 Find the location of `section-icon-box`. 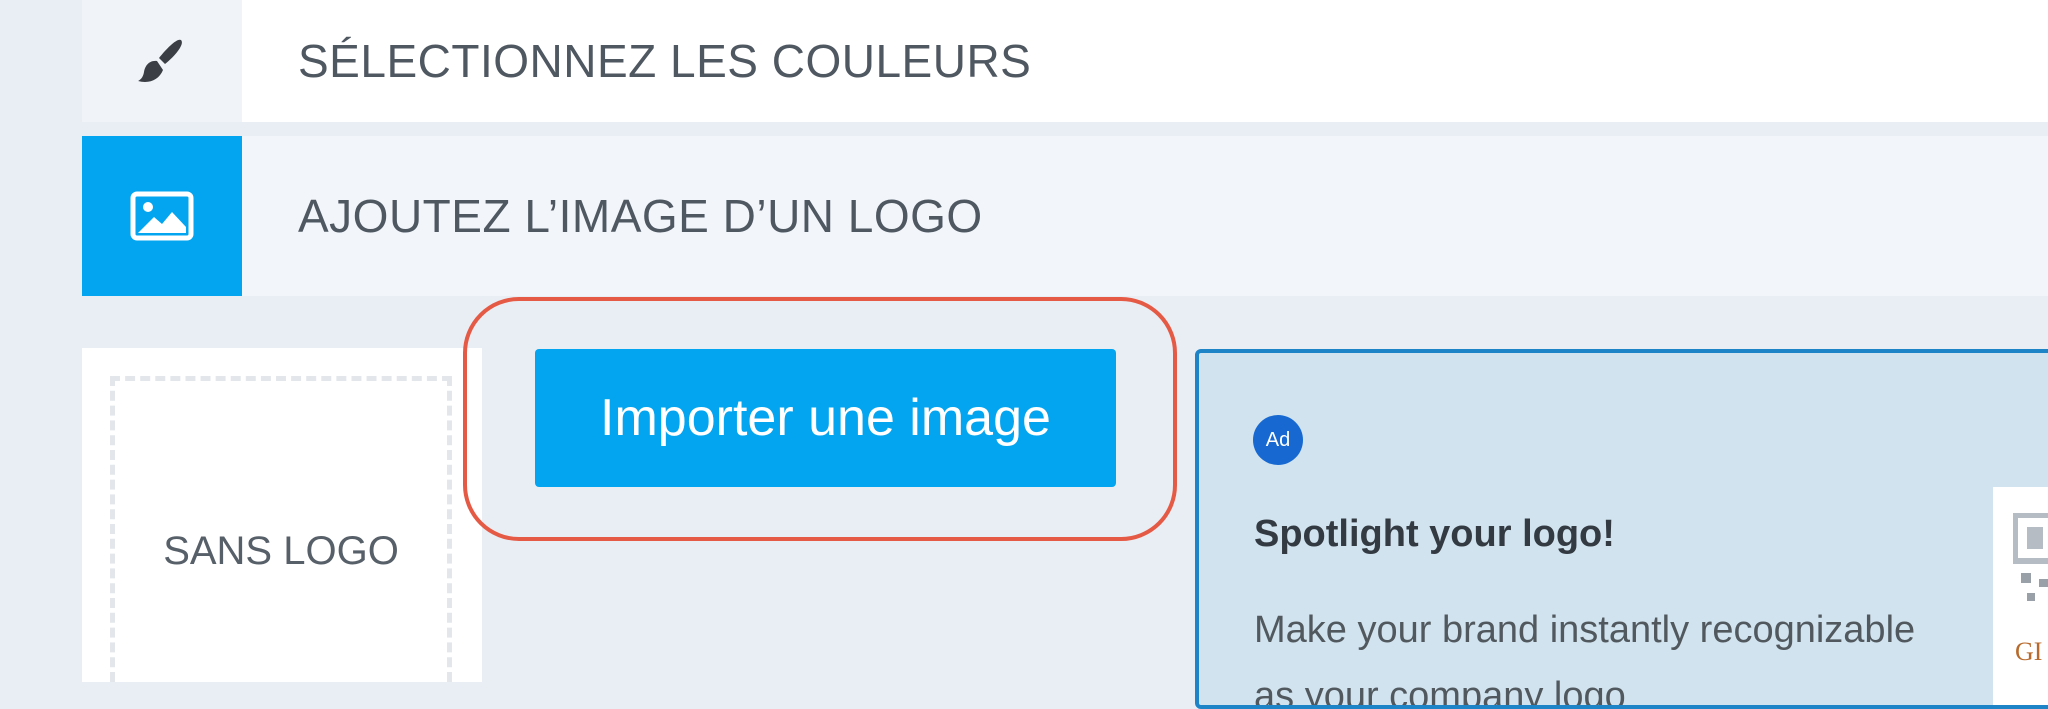

section-icon-box is located at coordinates (162, 61).